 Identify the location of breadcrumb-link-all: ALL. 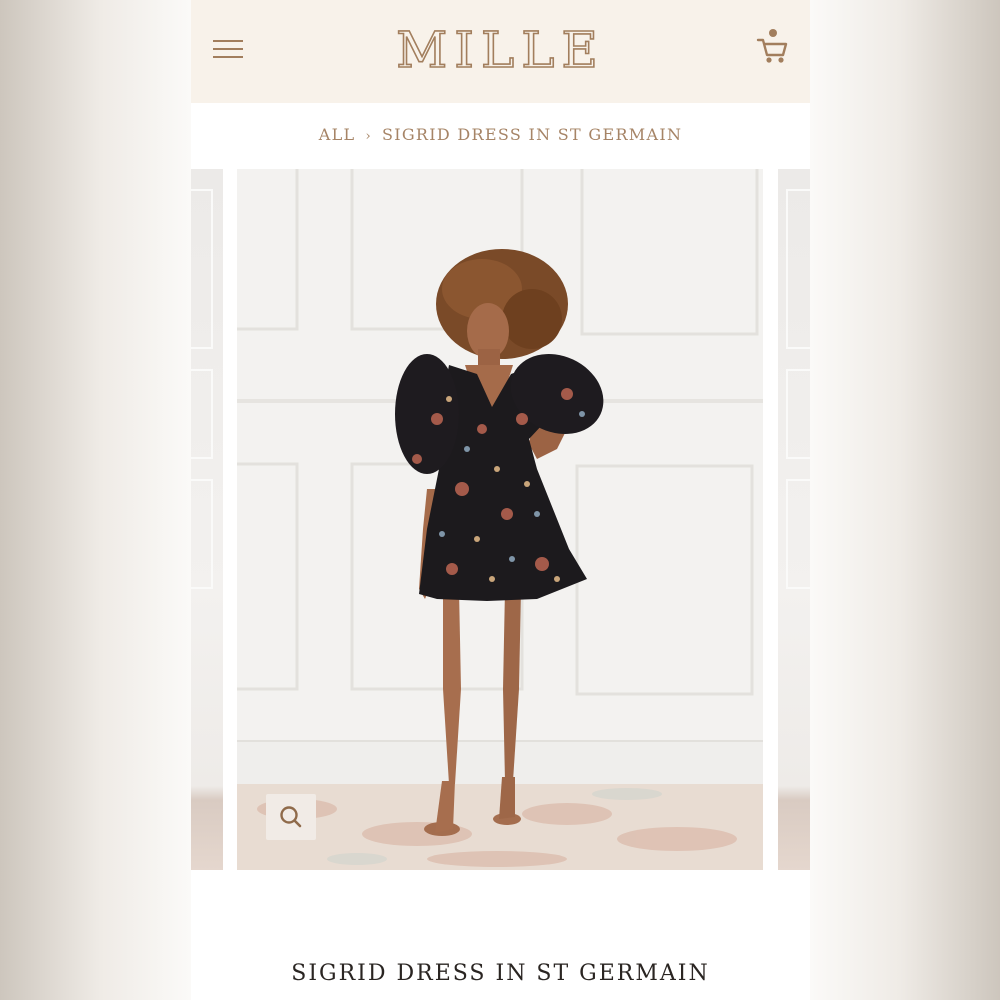
(337, 134).